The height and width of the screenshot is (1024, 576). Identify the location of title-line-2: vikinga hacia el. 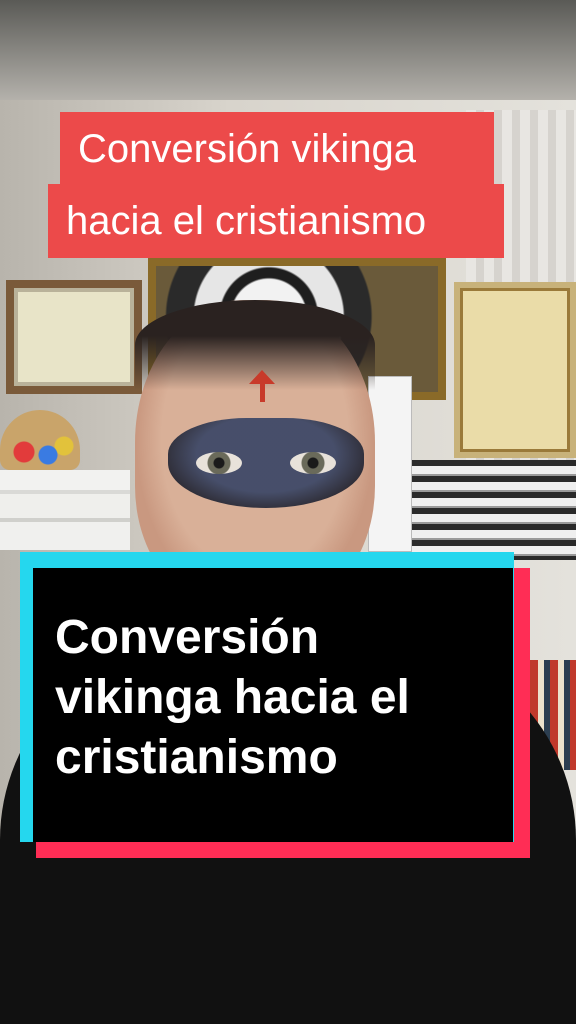
(232, 697).